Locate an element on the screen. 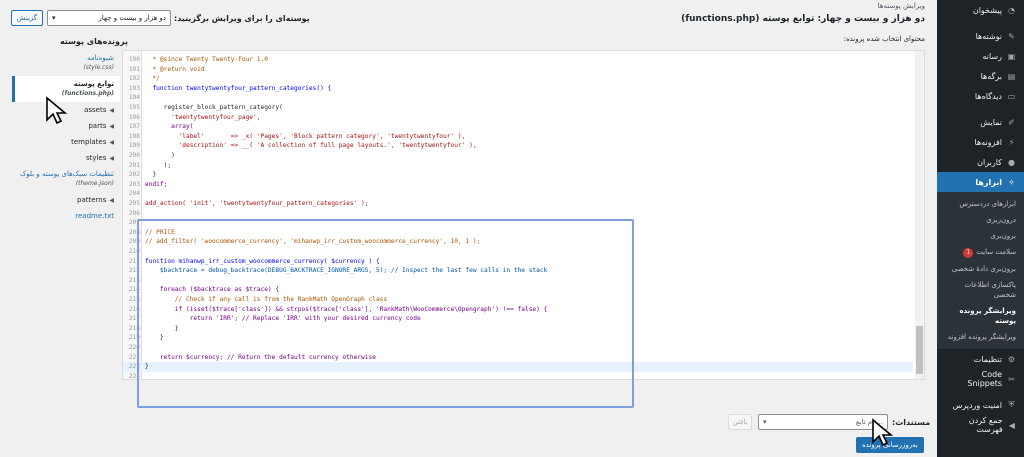  submenu-item-label: سلامت سایت is located at coordinates (996, 252).